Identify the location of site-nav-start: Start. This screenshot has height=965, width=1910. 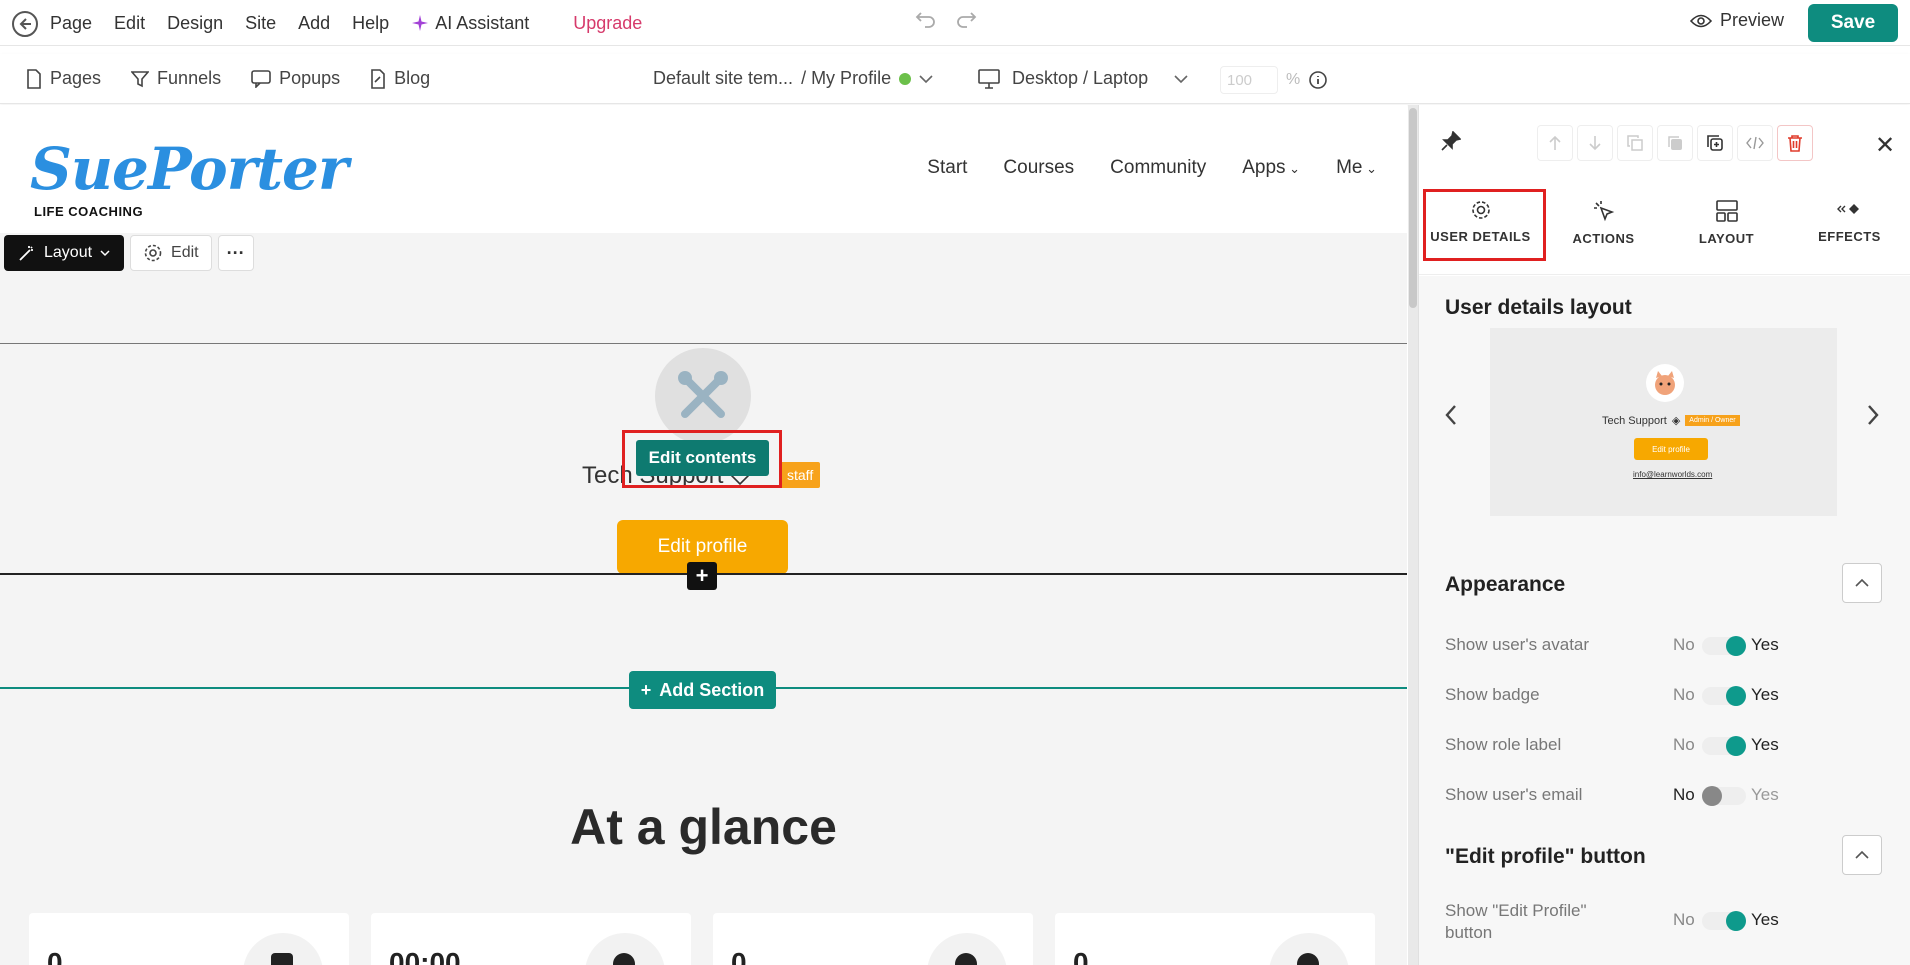
(947, 168).